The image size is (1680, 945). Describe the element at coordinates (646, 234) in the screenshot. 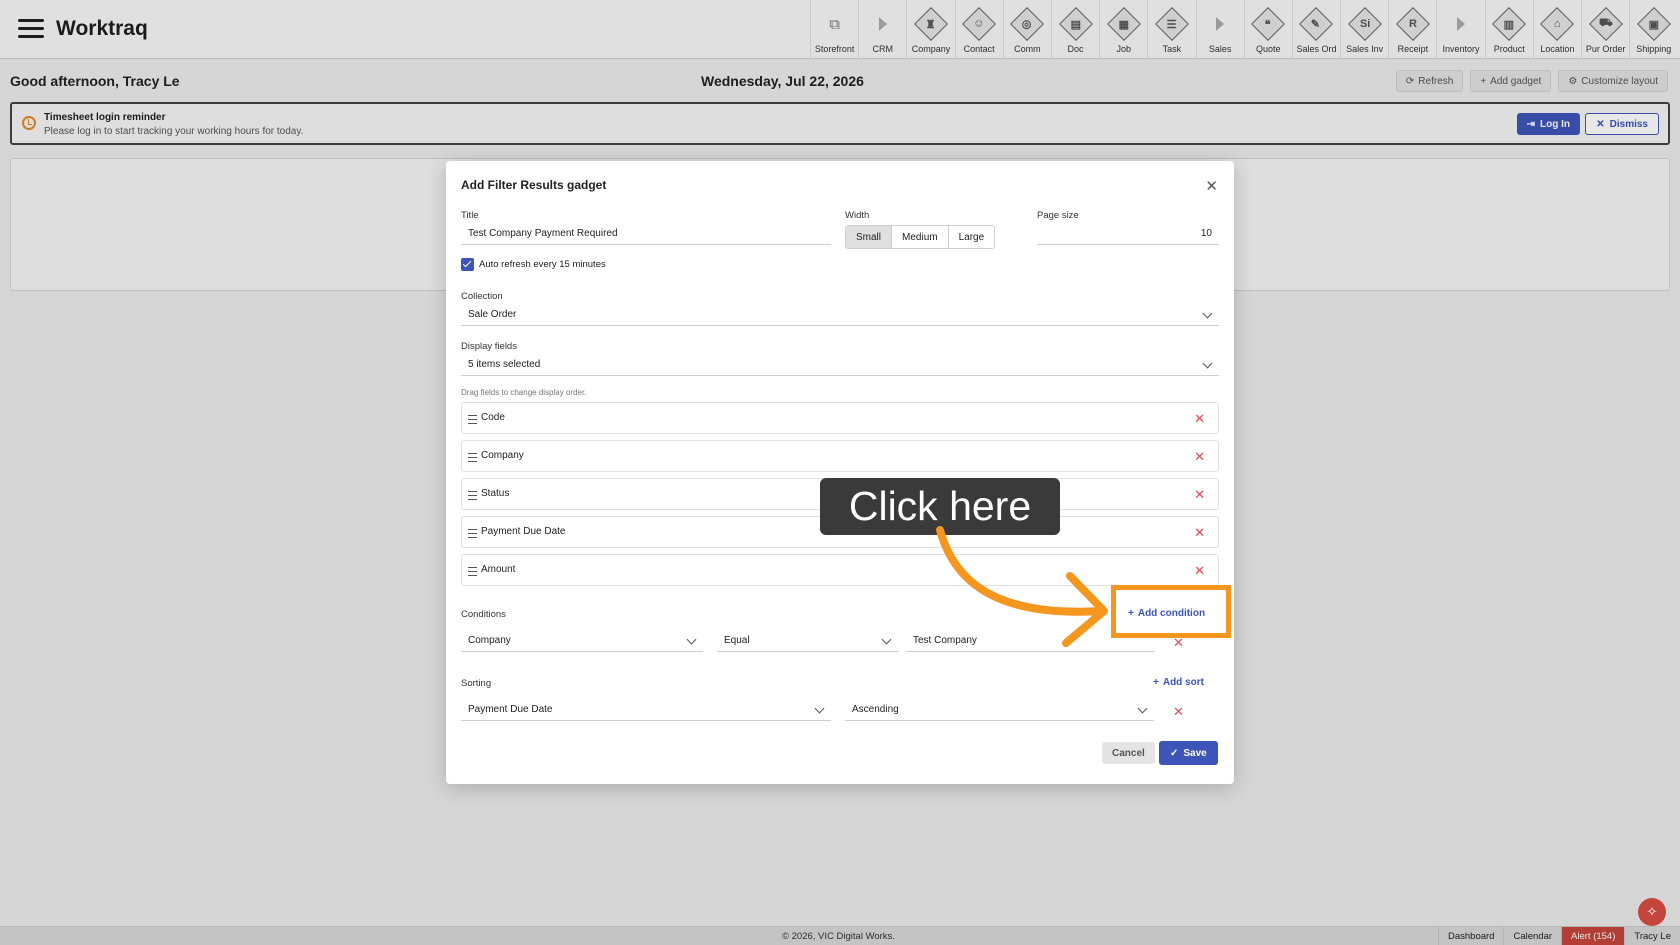

I see `title-input: Test Company Payment Required` at that location.